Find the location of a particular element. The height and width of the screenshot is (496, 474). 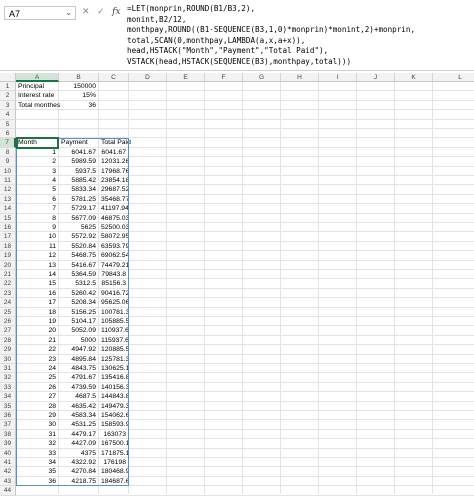

row-header-2: 2 is located at coordinates (8, 96).